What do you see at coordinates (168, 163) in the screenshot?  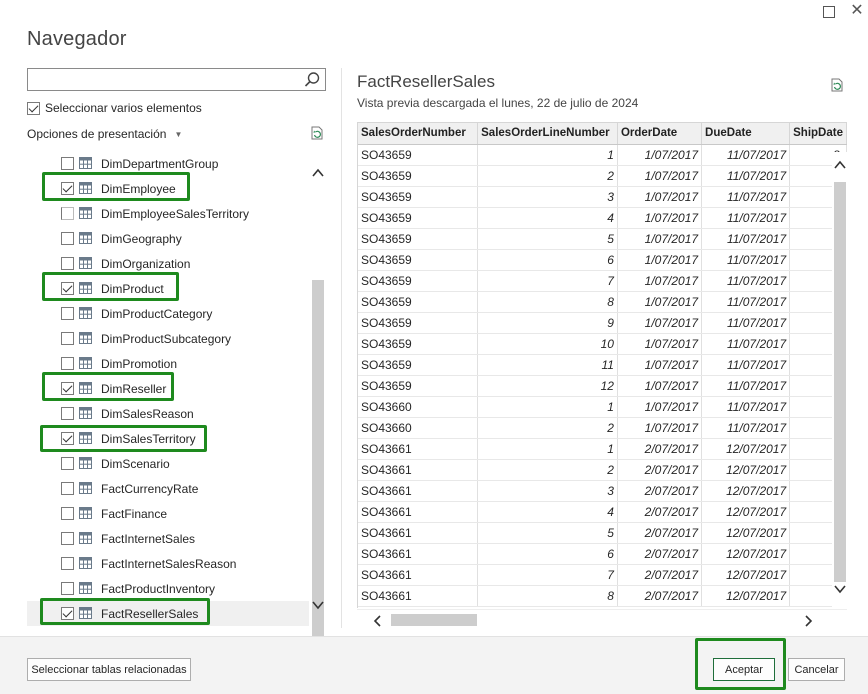 I see `list-item: DimDepartmentGroup` at bounding box center [168, 163].